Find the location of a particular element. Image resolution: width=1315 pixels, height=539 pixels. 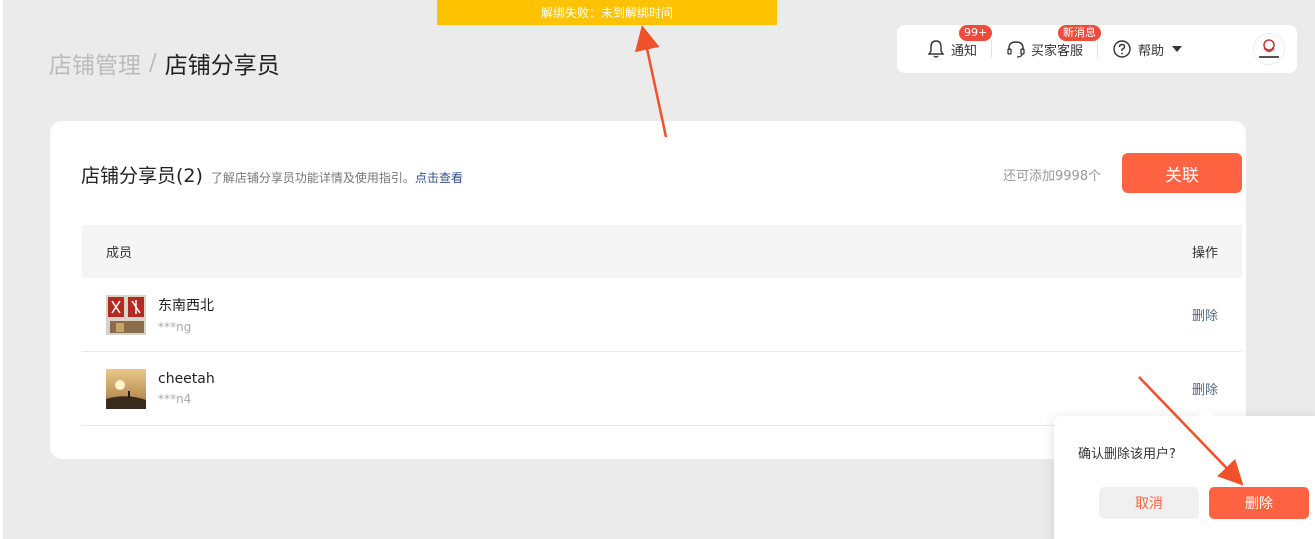

toast-text: 解绑失败：未到解绑时间 is located at coordinates (606, 13).